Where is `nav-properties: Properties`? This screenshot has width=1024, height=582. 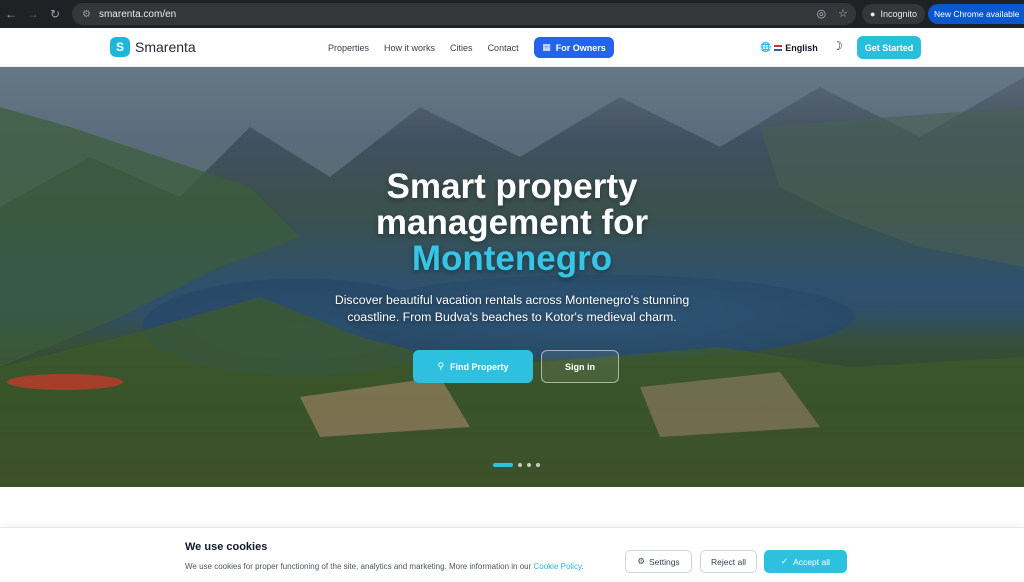 nav-properties: Properties is located at coordinates (348, 48).